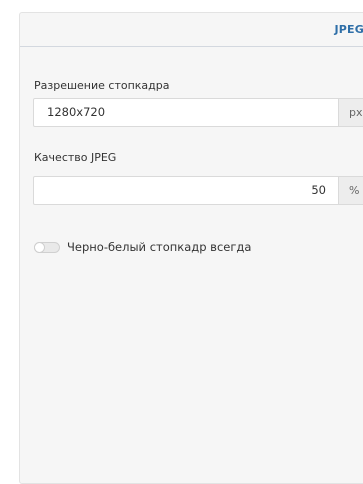  I want to click on grayscale-label: Черно-белый стопкадр всегда, so click(159, 247).